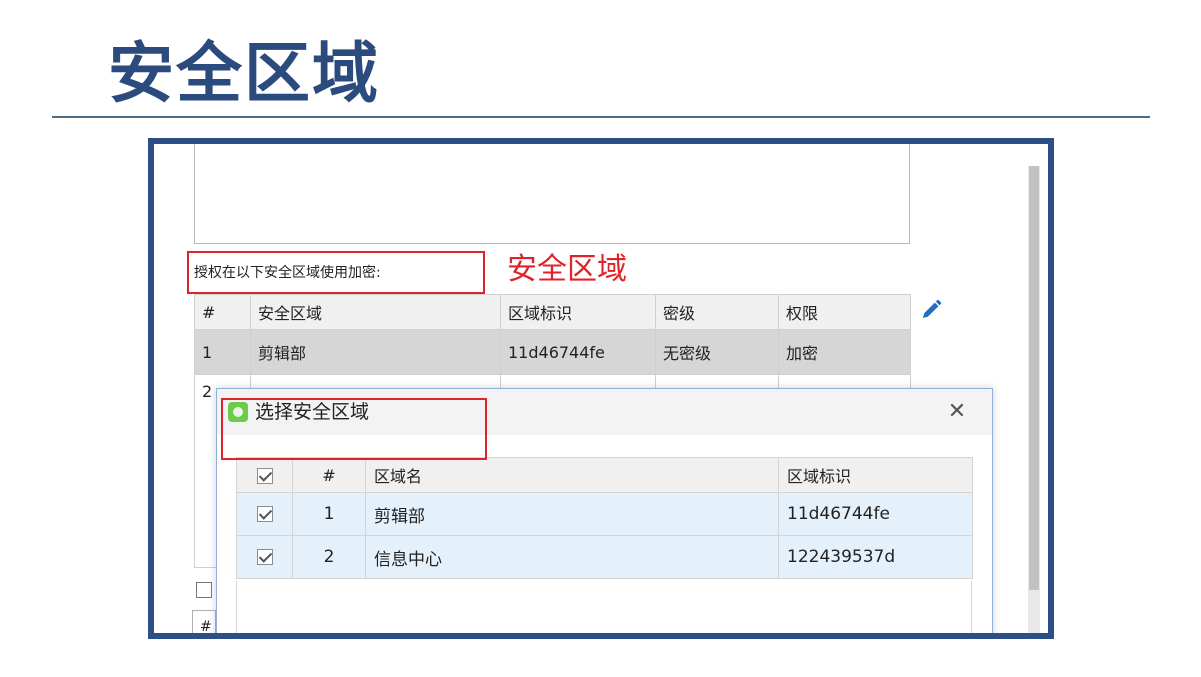  I want to click on table-row: 1 剪辑部 11d46744fe, so click(604, 514).